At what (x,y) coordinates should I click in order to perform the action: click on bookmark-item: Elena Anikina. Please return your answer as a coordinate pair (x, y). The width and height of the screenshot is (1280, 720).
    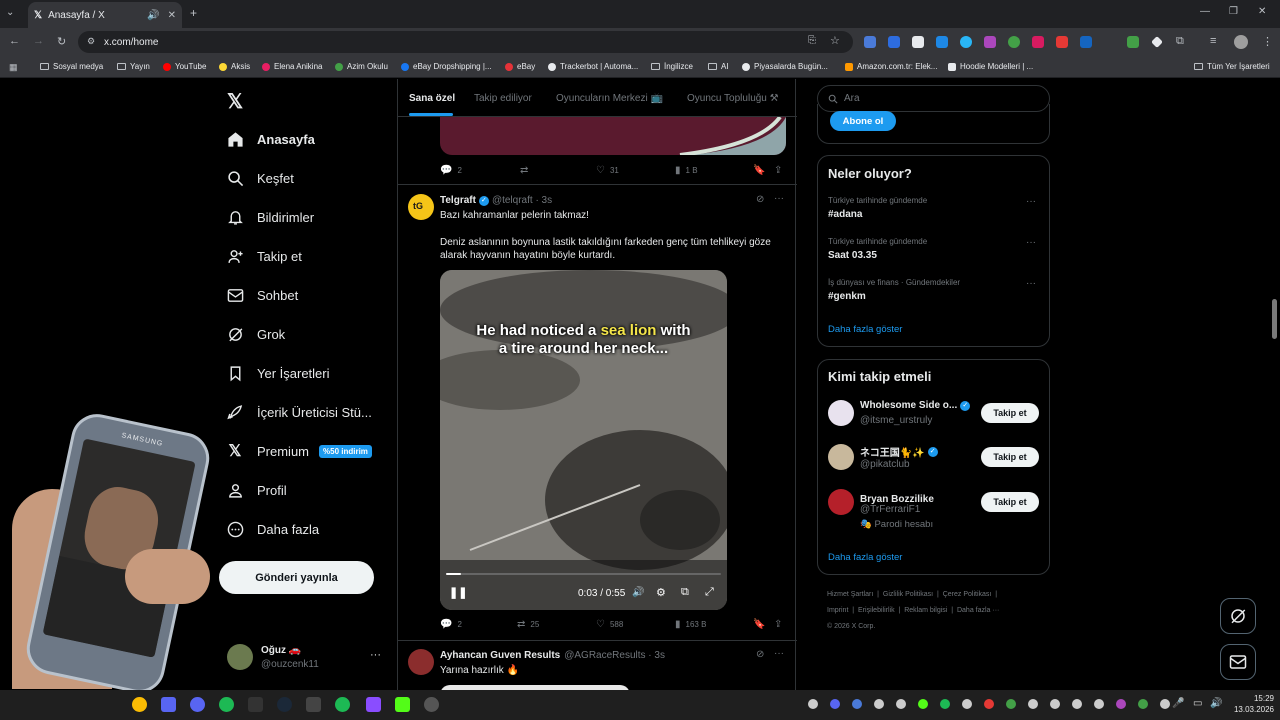
    Looking at the image, I should click on (292, 66).